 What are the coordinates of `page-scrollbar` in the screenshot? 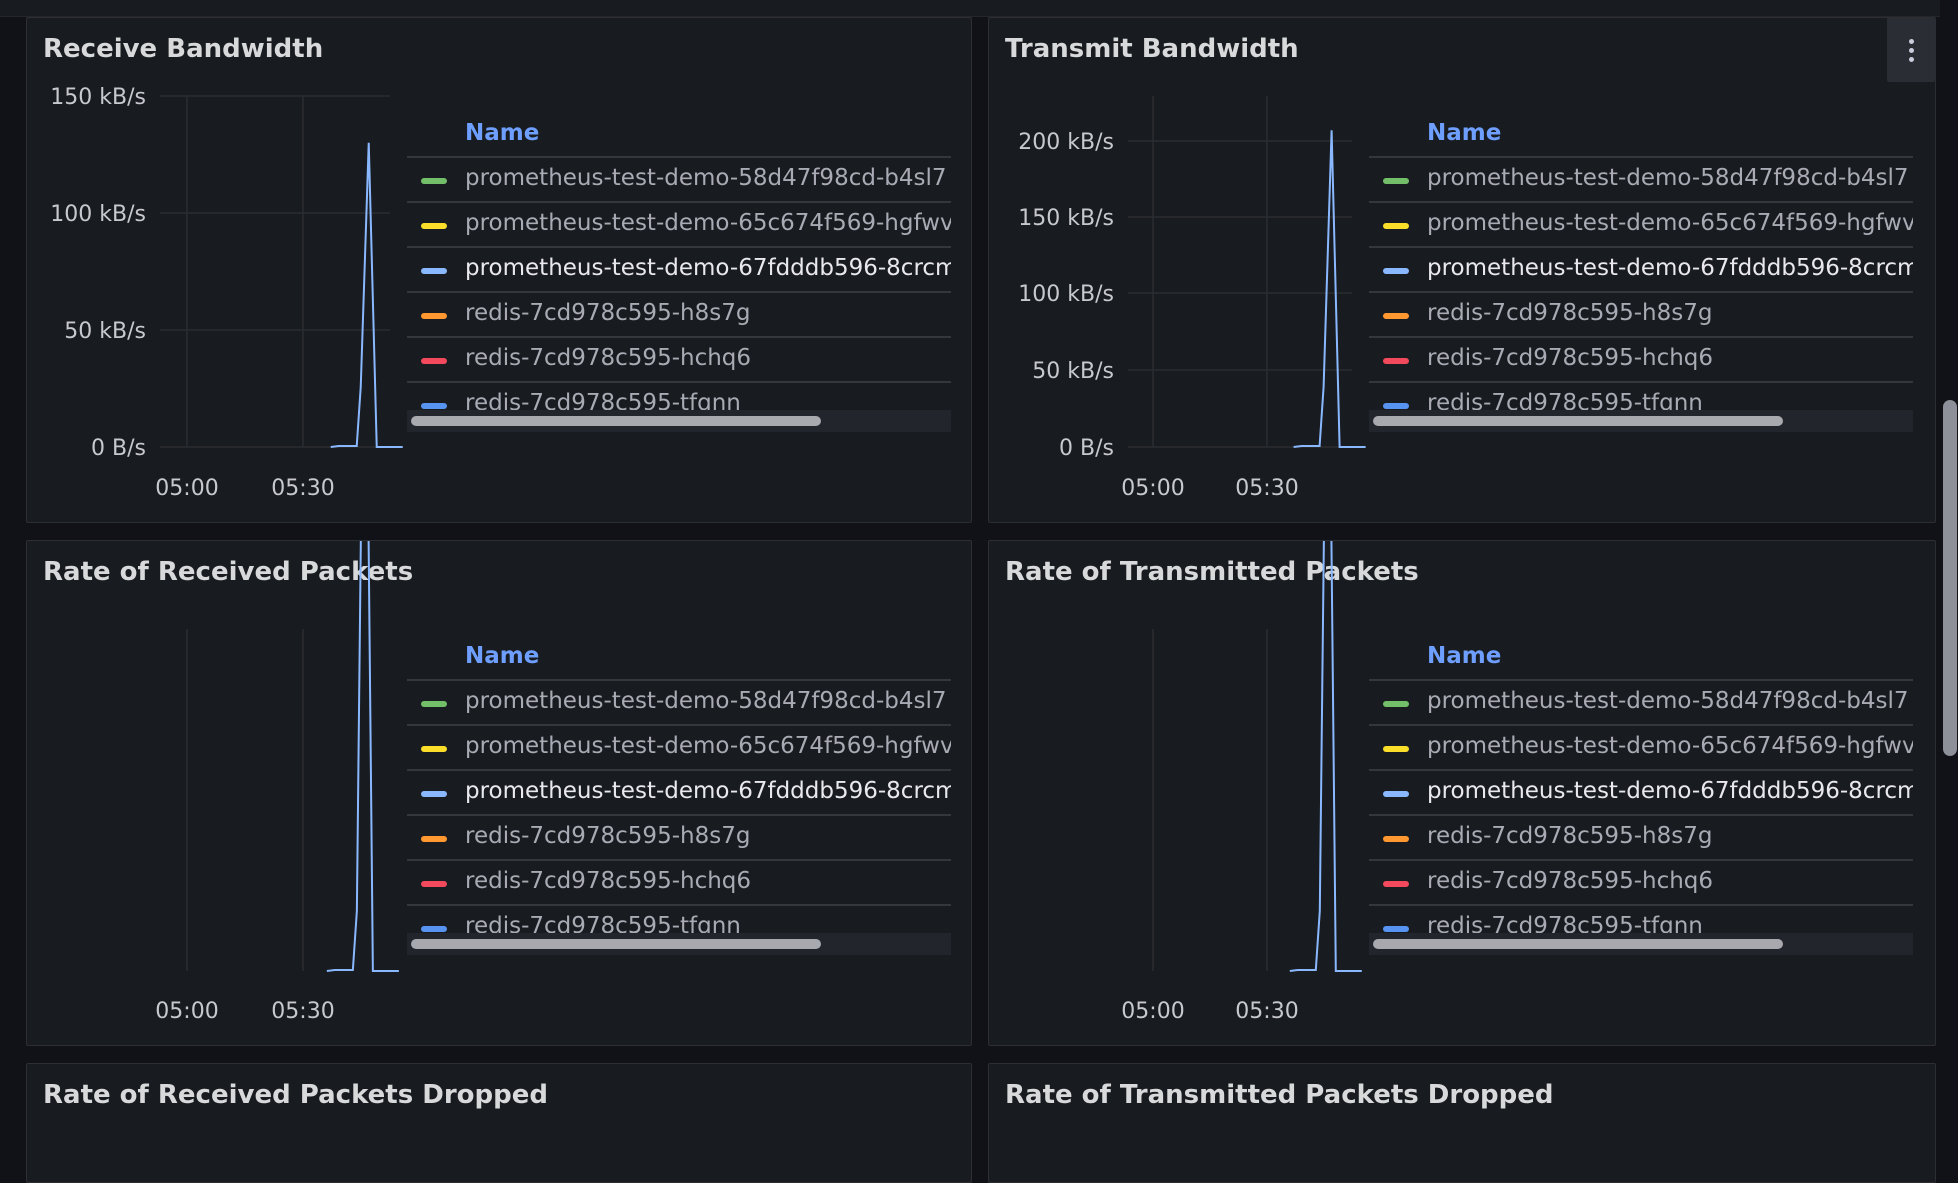 It's located at (1949, 580).